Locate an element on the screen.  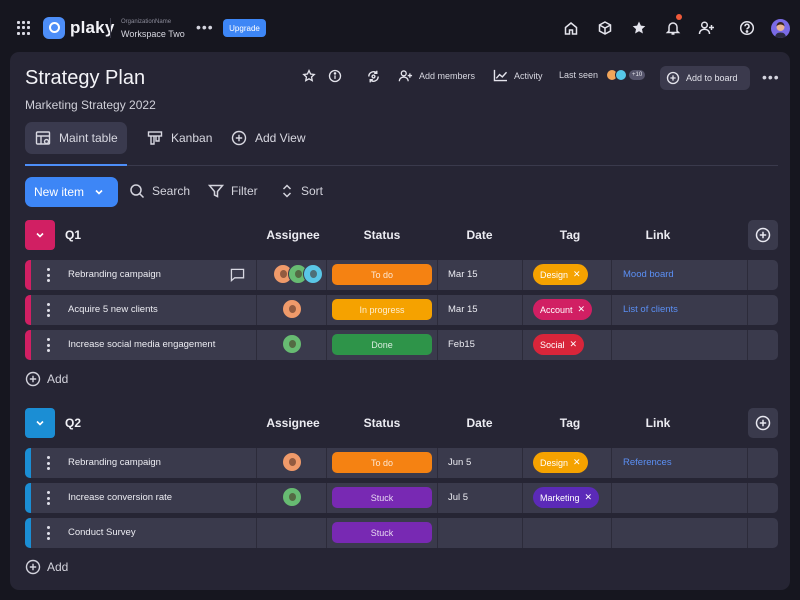
comment-icon is located at coordinates (237, 277).